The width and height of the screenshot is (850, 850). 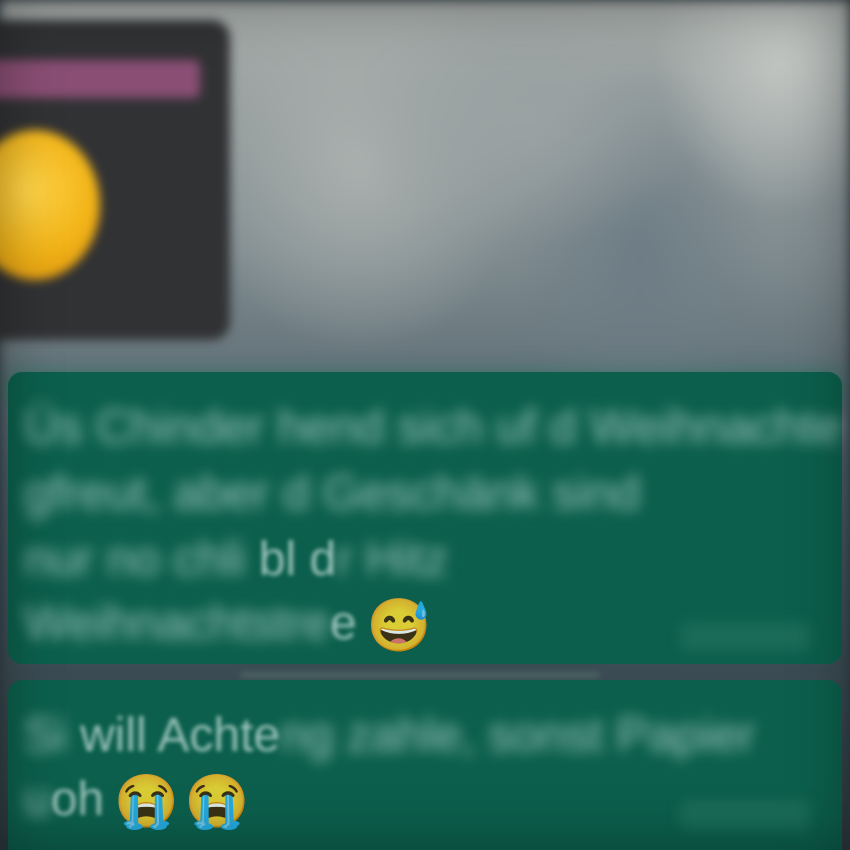 I want to click on message-text-blurred: ng zahle, sonst Papier, so click(x=518, y=735).